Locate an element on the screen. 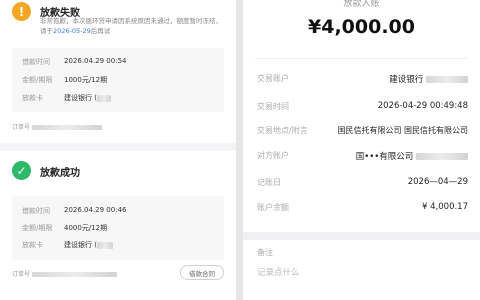  note-label: 备注 is located at coordinates (265, 252).